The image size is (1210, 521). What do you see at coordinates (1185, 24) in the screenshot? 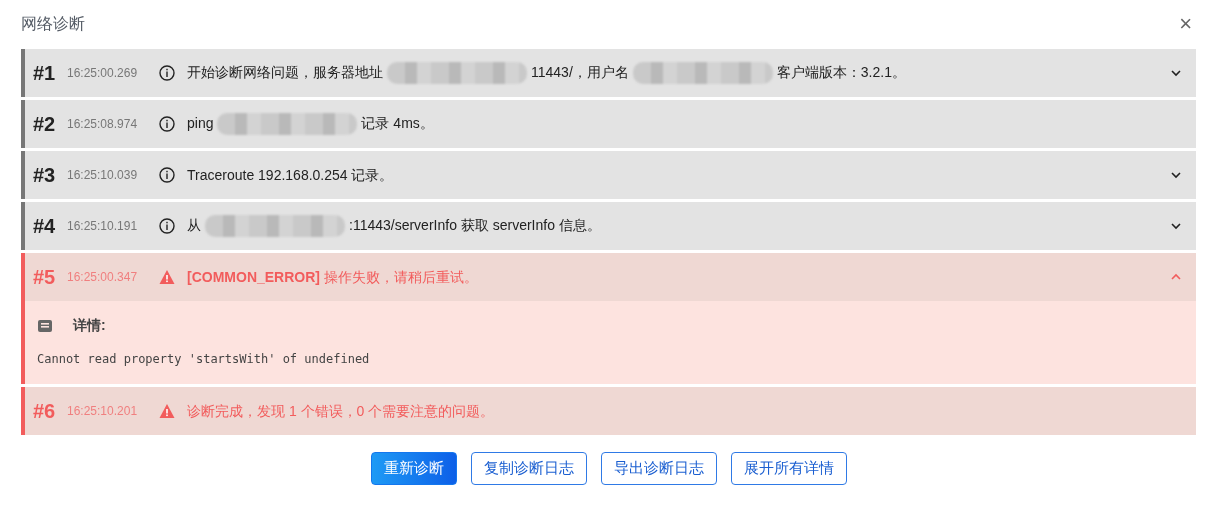
I see `close-button: ×` at bounding box center [1185, 24].